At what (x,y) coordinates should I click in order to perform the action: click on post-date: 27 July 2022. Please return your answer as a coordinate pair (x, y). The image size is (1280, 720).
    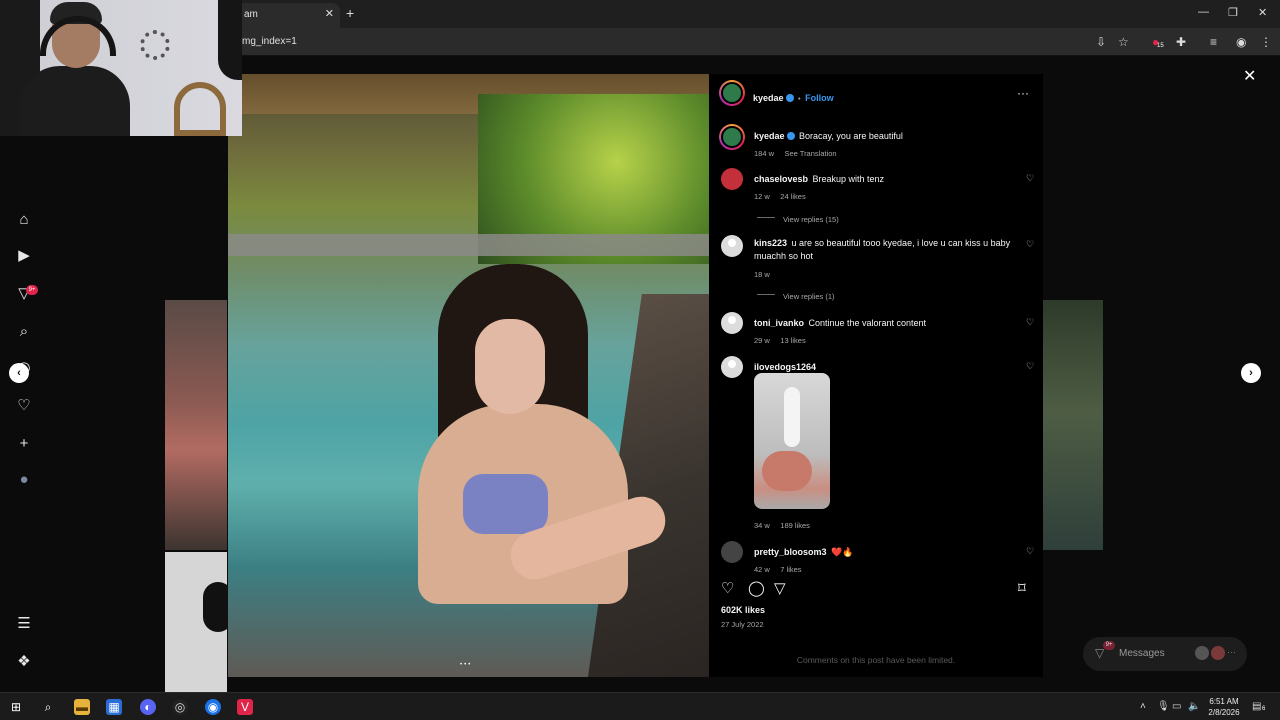
    Looking at the image, I should click on (742, 624).